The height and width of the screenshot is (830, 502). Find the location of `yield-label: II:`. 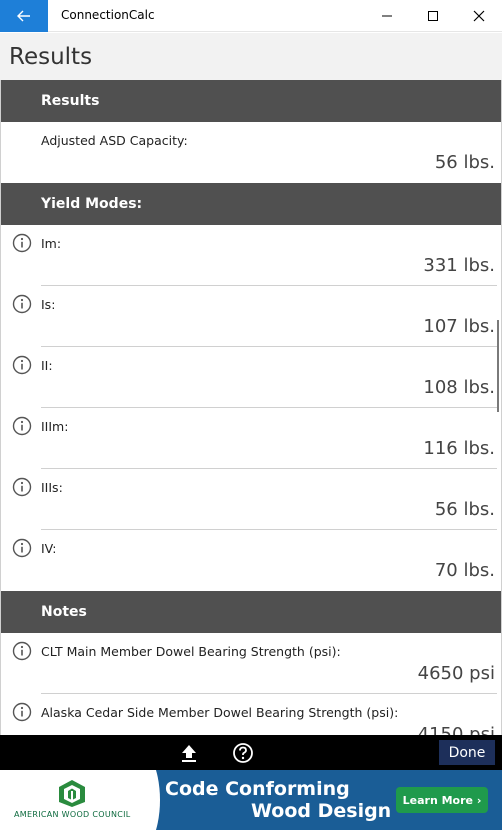

yield-label: II: is located at coordinates (47, 365).